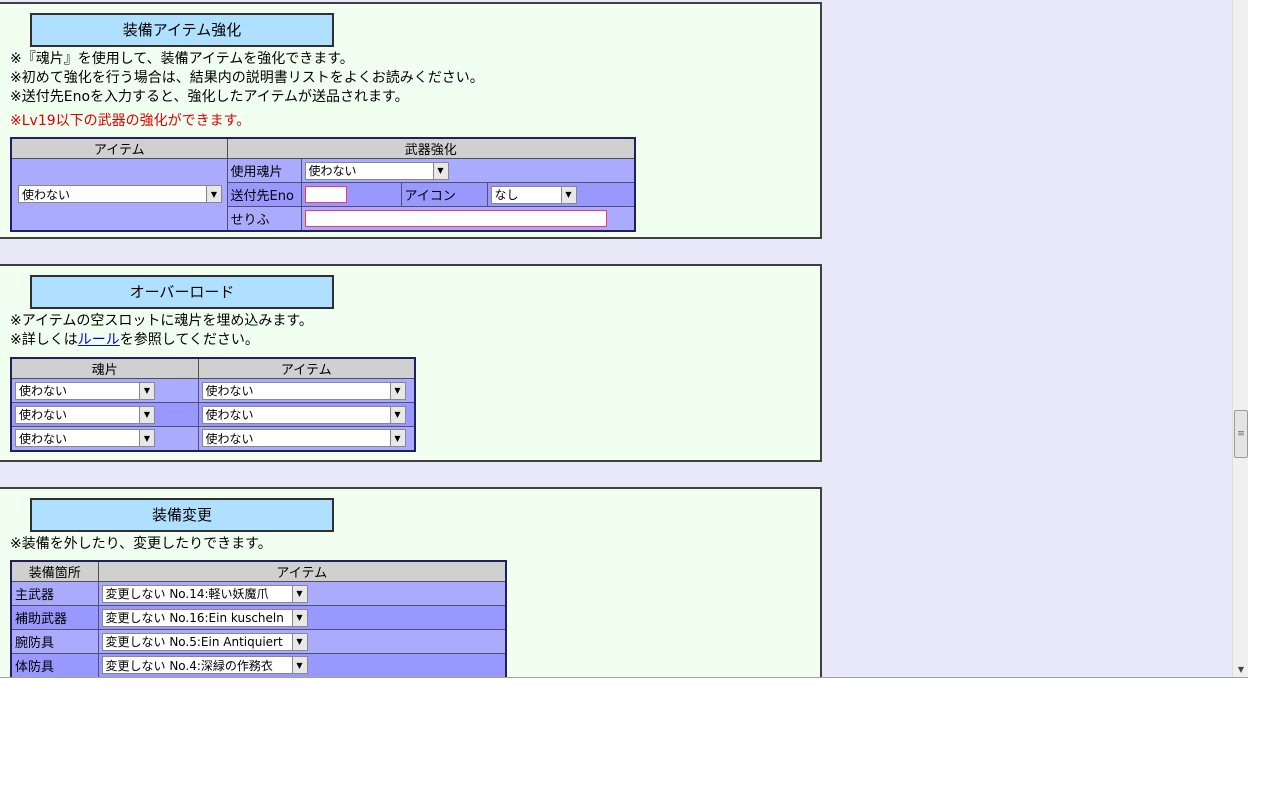 This screenshot has height=800, width=1280. I want to click on equip-title: 装備変更, so click(182, 515).